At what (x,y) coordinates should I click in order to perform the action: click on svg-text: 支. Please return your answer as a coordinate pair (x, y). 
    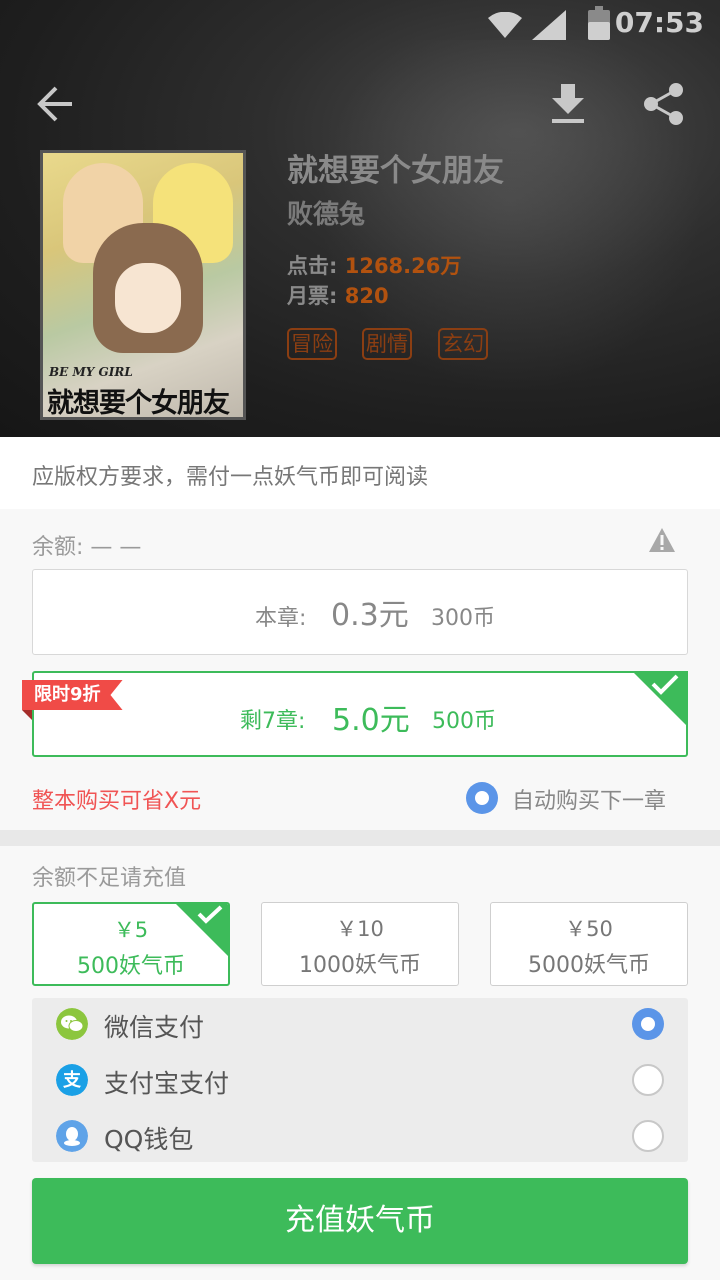
    Looking at the image, I should click on (72, 1080).